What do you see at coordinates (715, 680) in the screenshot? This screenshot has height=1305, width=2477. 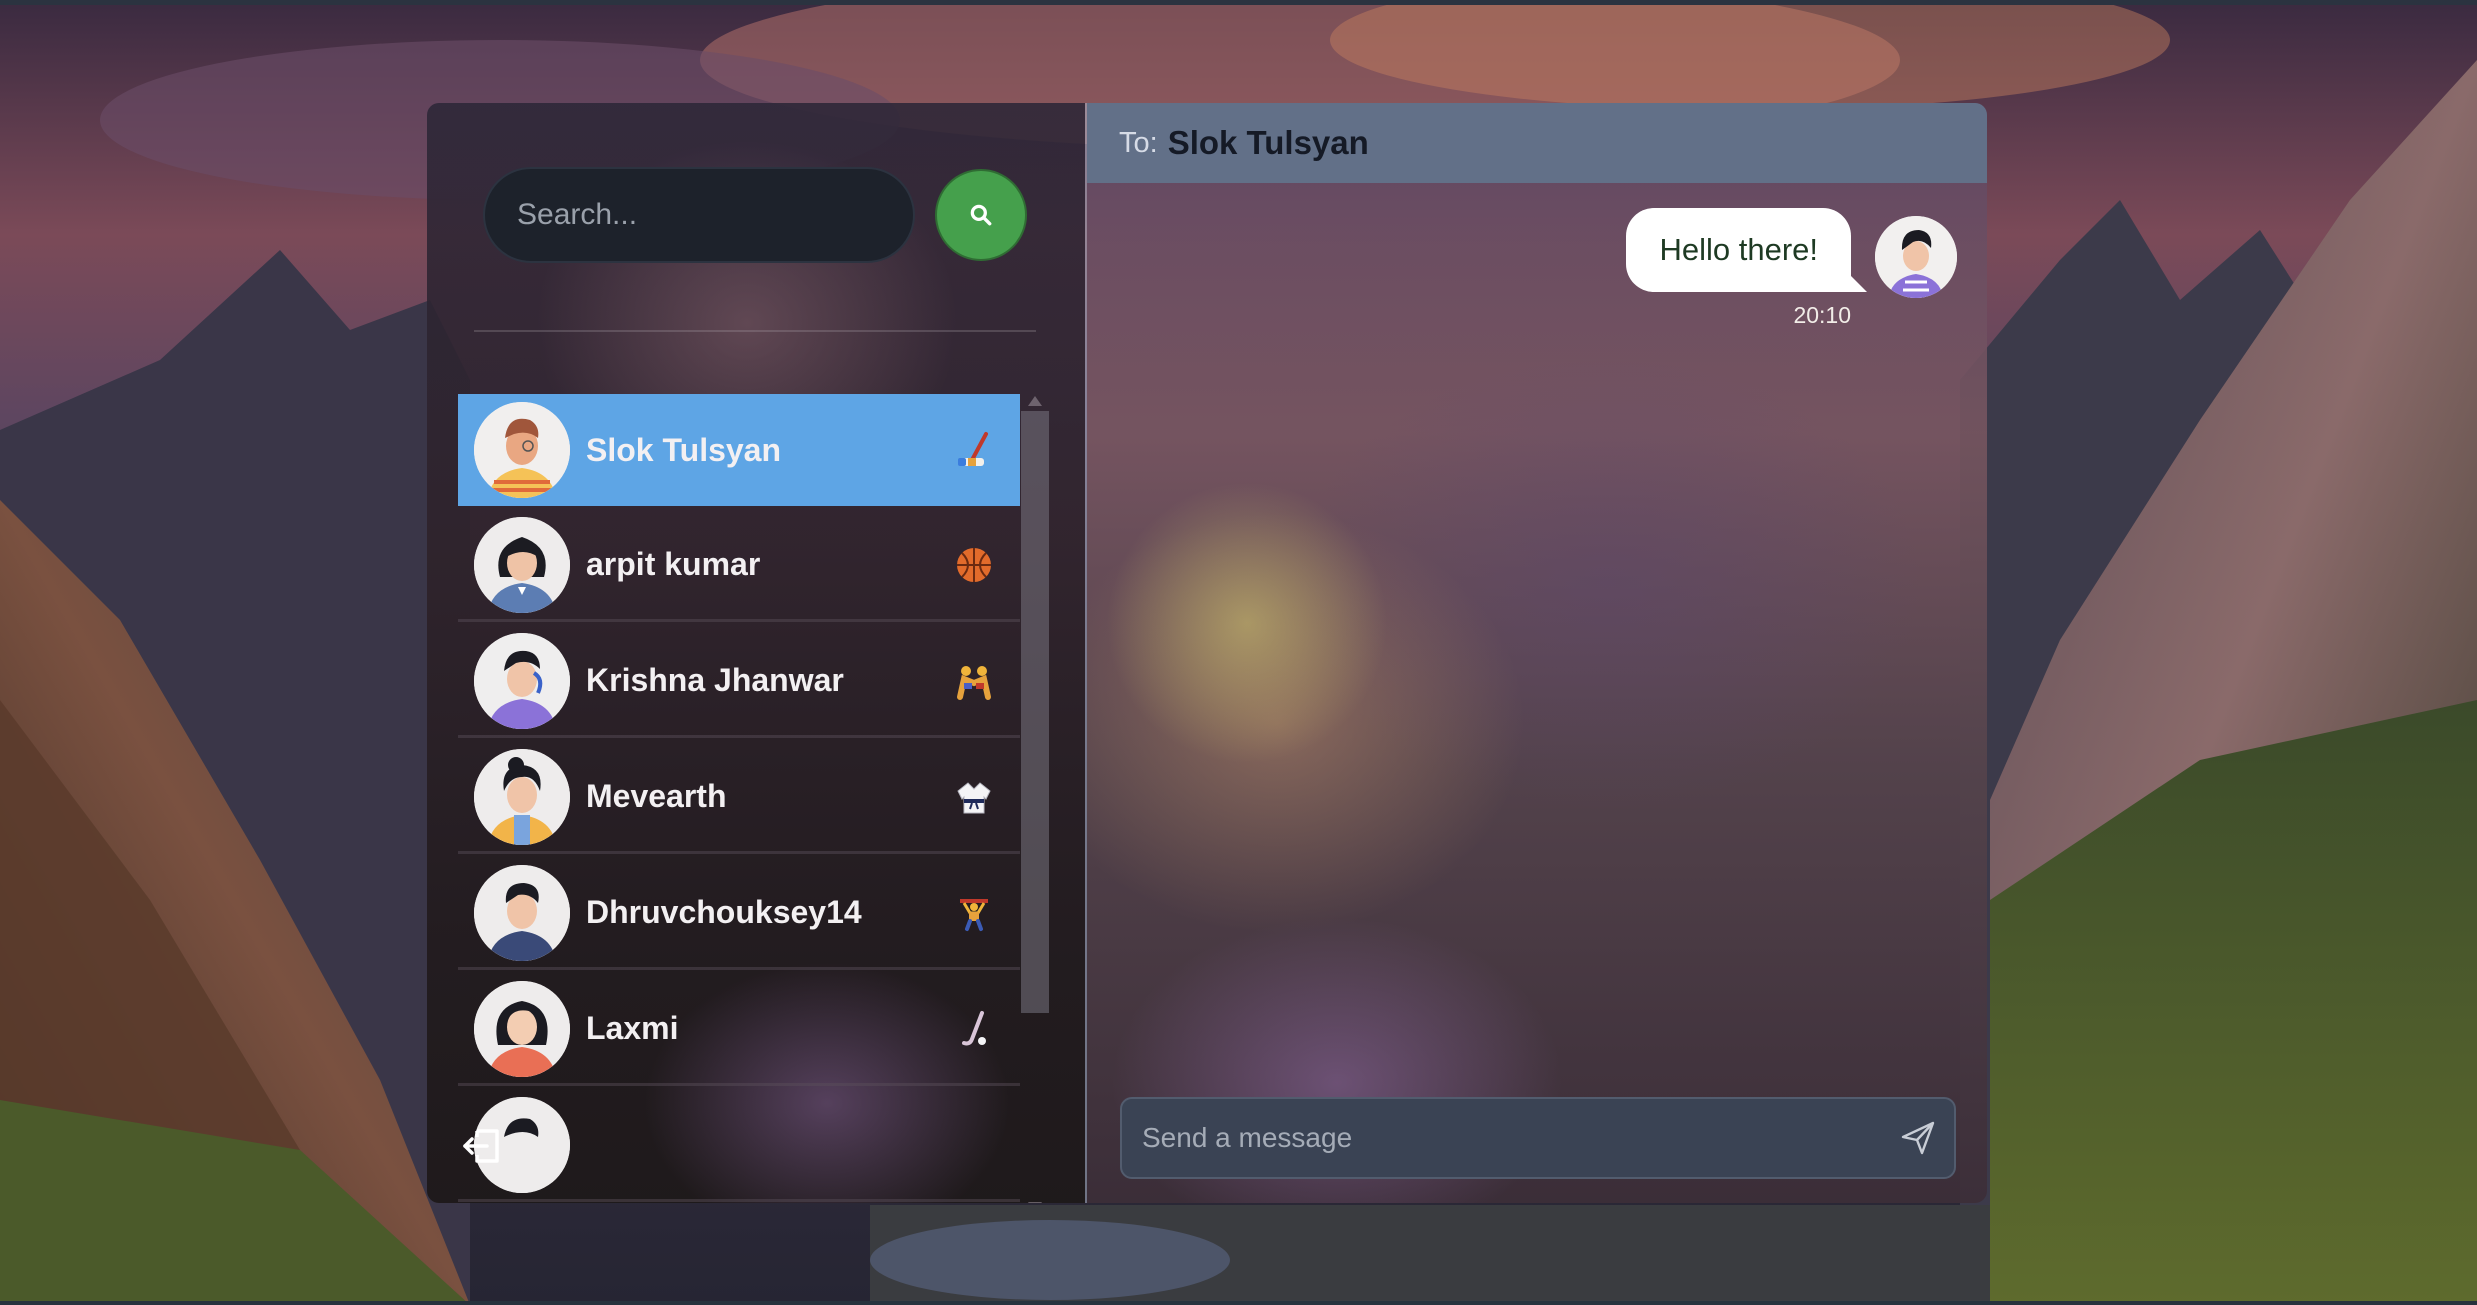 I see `contact-name: Krishna Jhanwar` at bounding box center [715, 680].